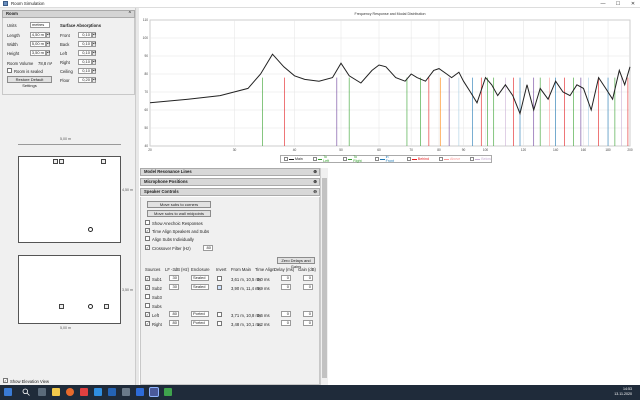 Image resolution: width=640 pixels, height=400 pixels. Describe the element at coordinates (230, 182) in the screenshot. I see `mic-positions-section-header: Microphone Positions ⊕` at that location.